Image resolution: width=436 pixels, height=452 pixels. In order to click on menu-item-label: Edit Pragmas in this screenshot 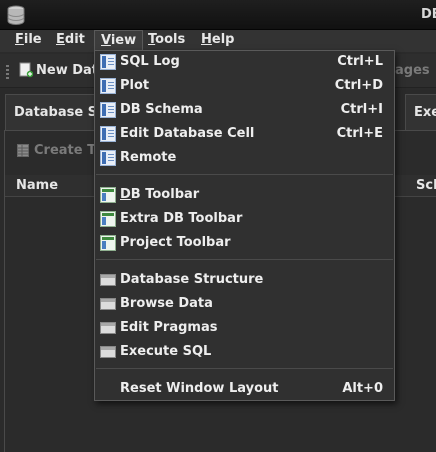, I will do `click(169, 327)`.